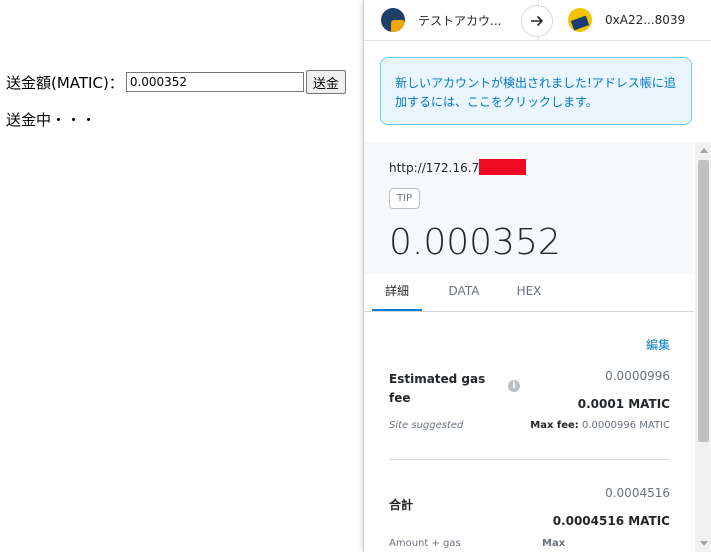 This screenshot has width=711, height=552. What do you see at coordinates (464, 293) in the screenshot?
I see `tab-data: DATA` at bounding box center [464, 293].